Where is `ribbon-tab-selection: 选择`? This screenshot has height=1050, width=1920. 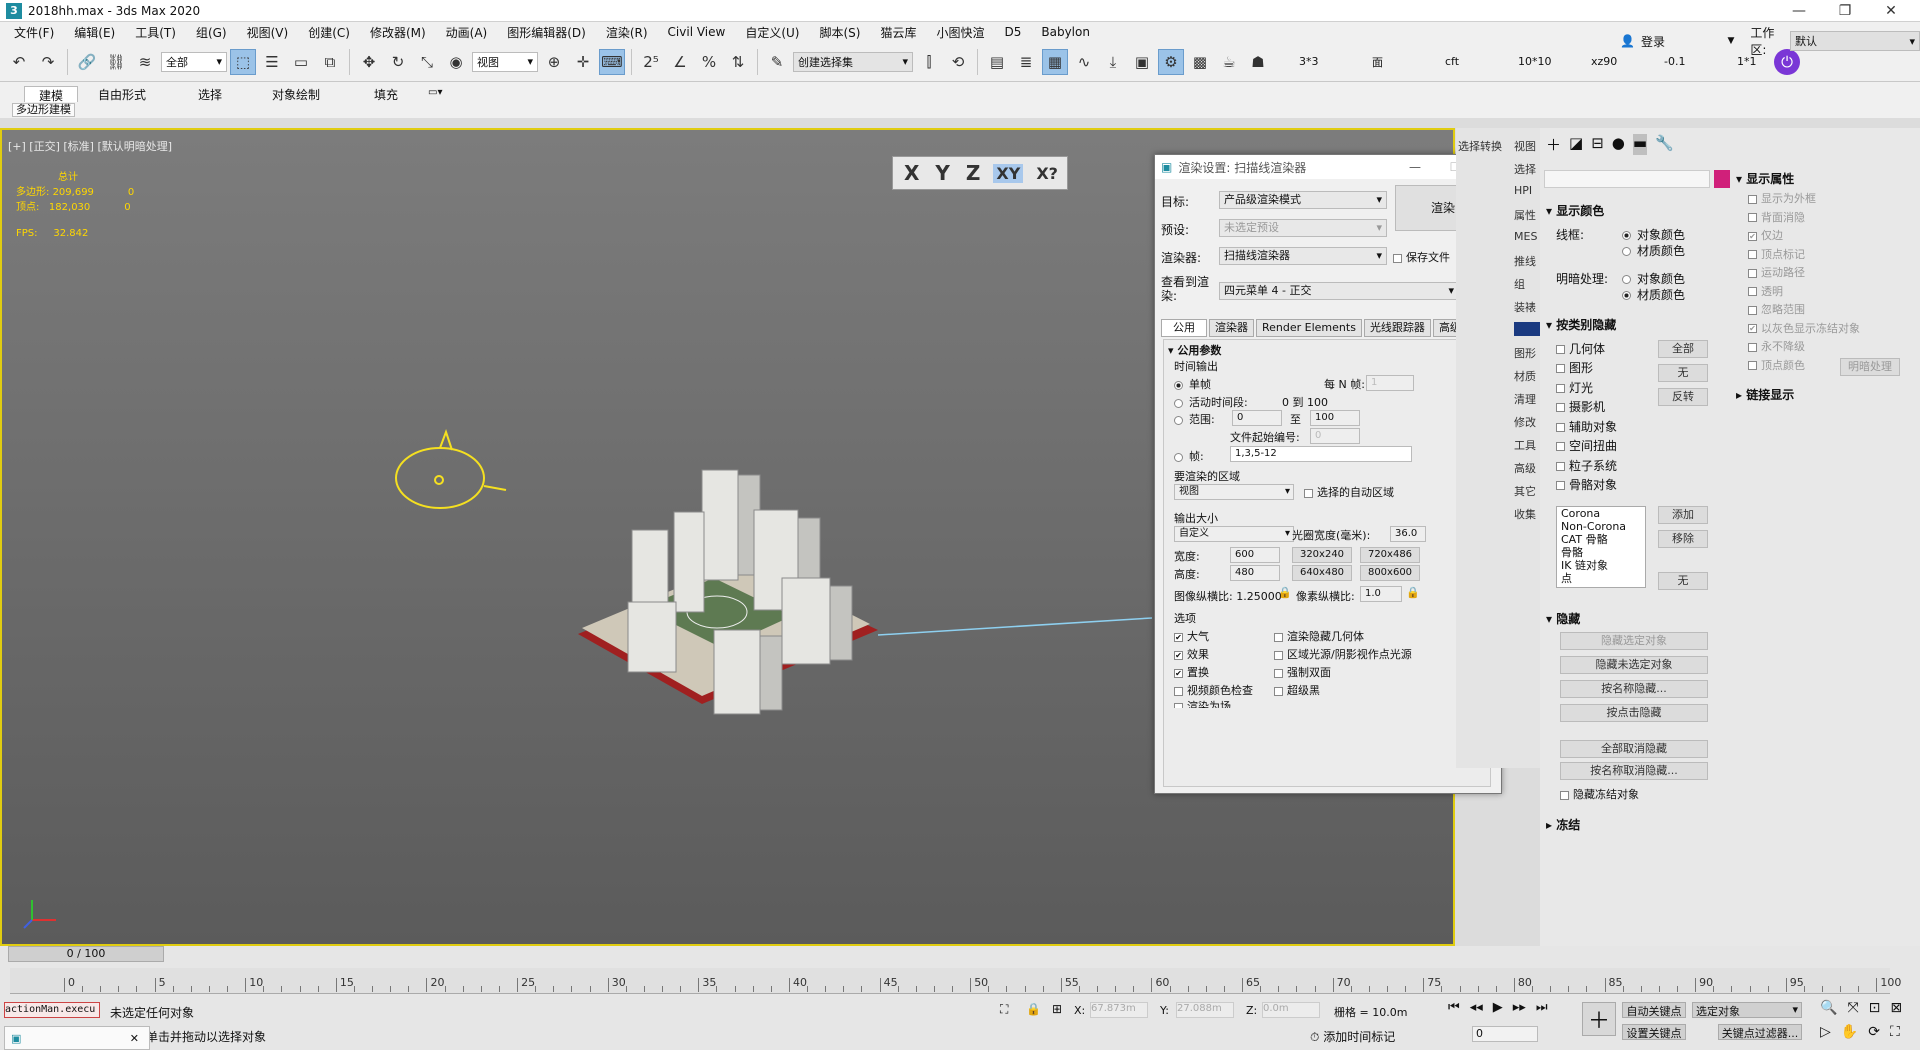 ribbon-tab-selection: 选择 is located at coordinates (210, 94).